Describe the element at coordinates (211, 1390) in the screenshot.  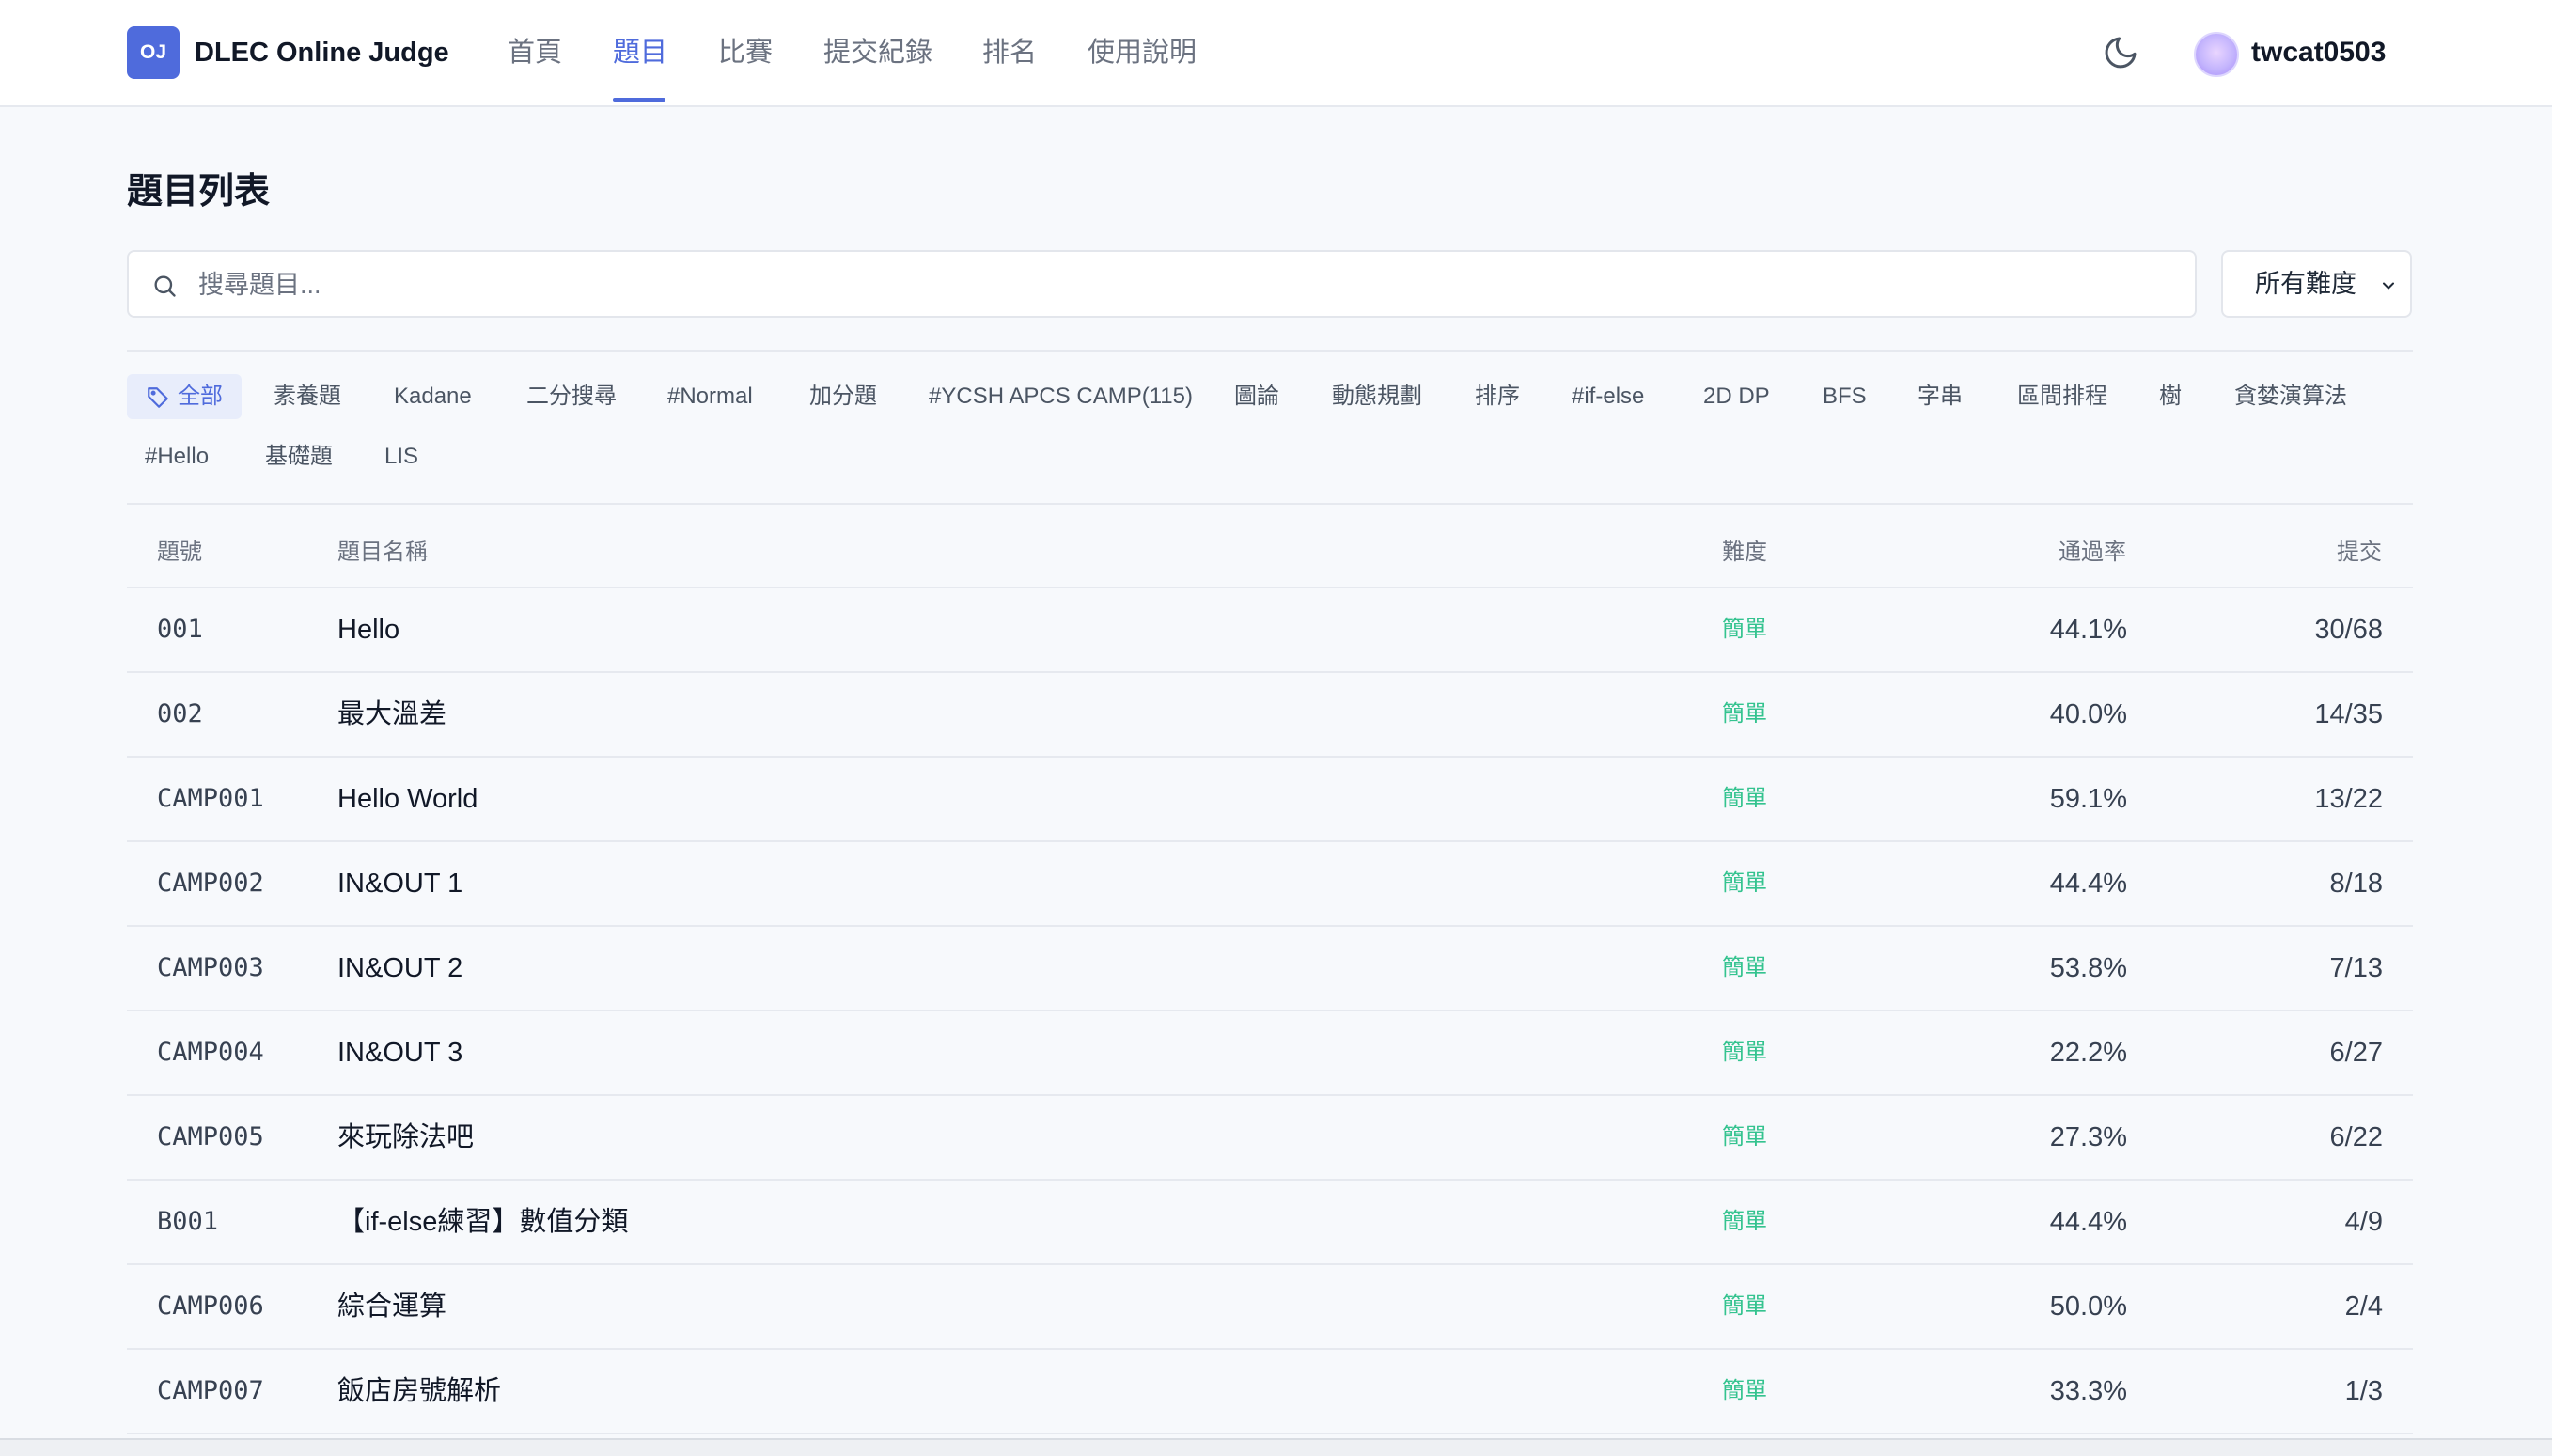
I see `problem-id: CAMP007` at that location.